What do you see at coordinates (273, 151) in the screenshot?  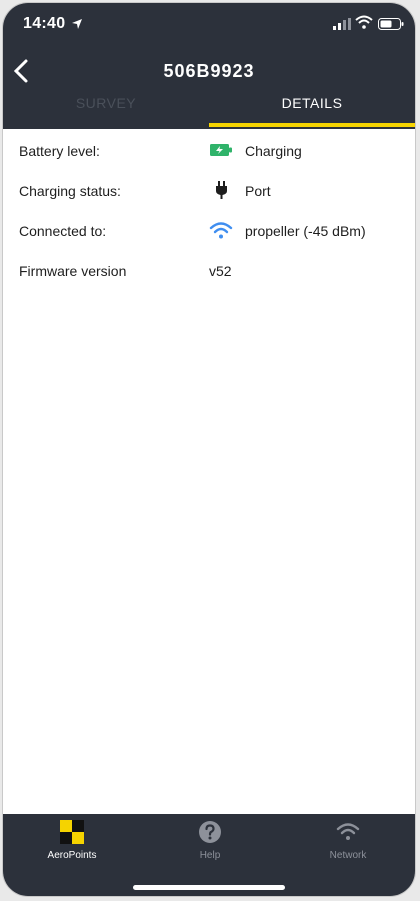 I see `battery-level-value: Charging` at bounding box center [273, 151].